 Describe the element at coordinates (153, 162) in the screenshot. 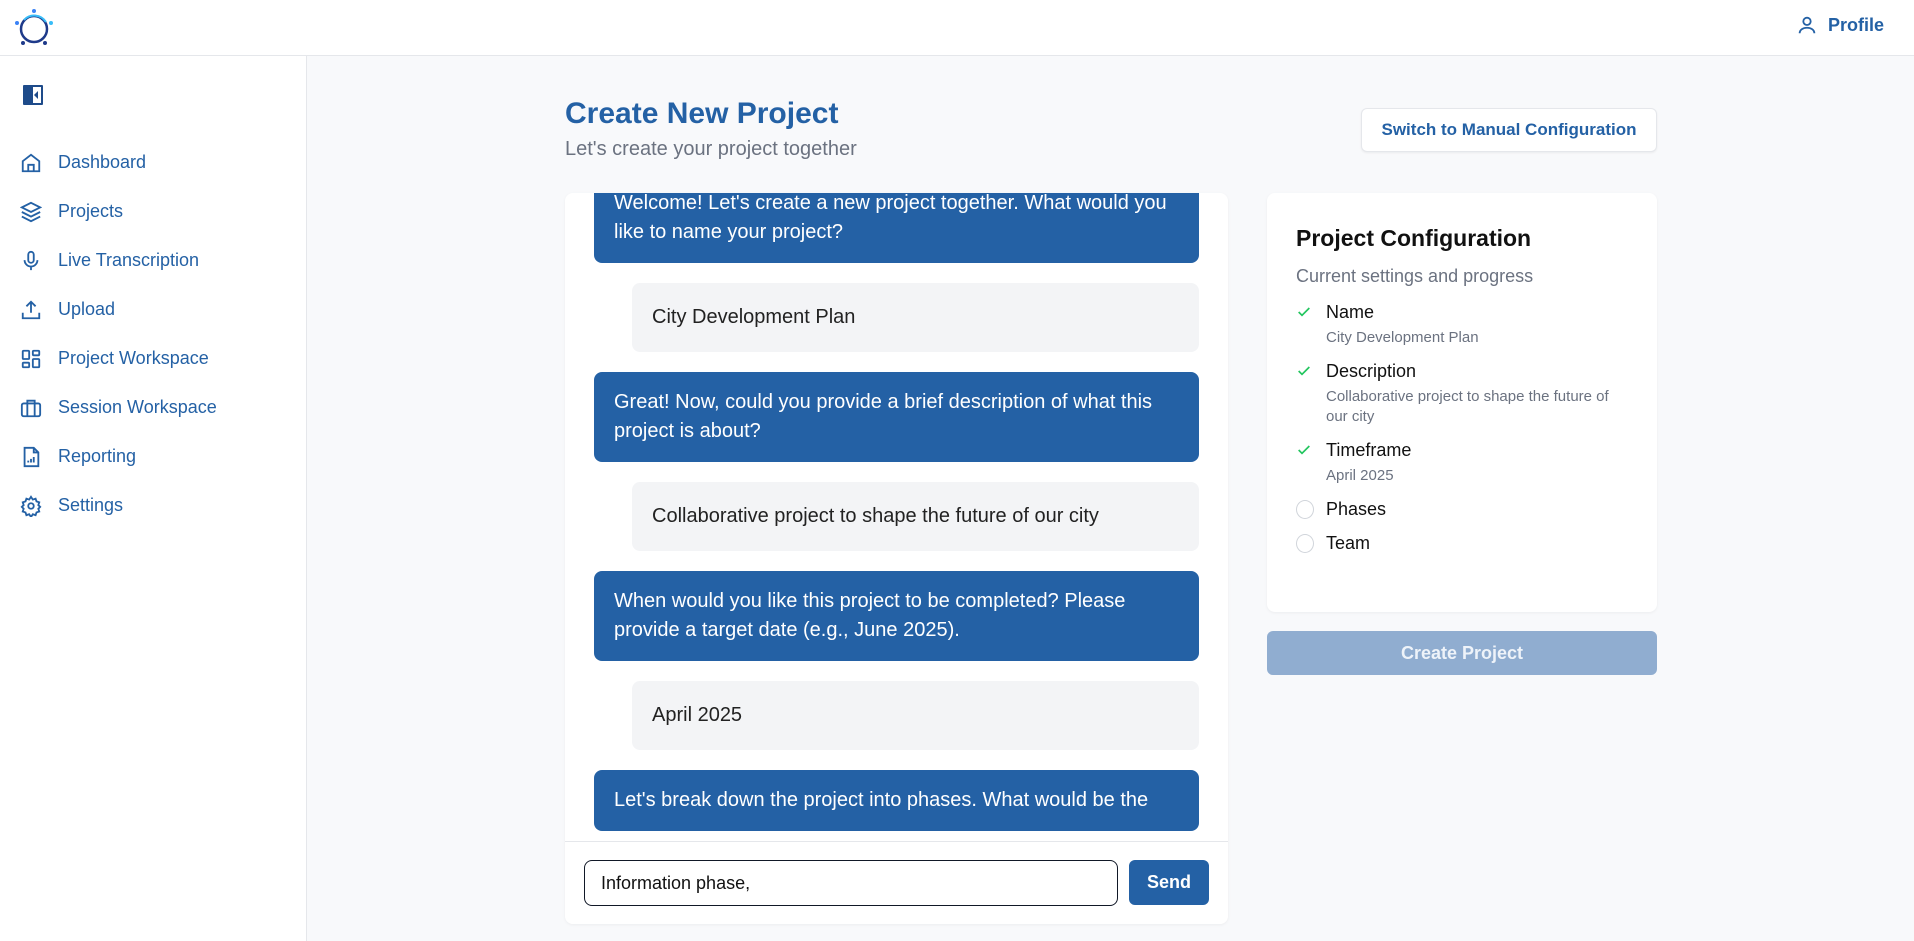

I see `sidebar-item-dashboard: Dashboard` at that location.